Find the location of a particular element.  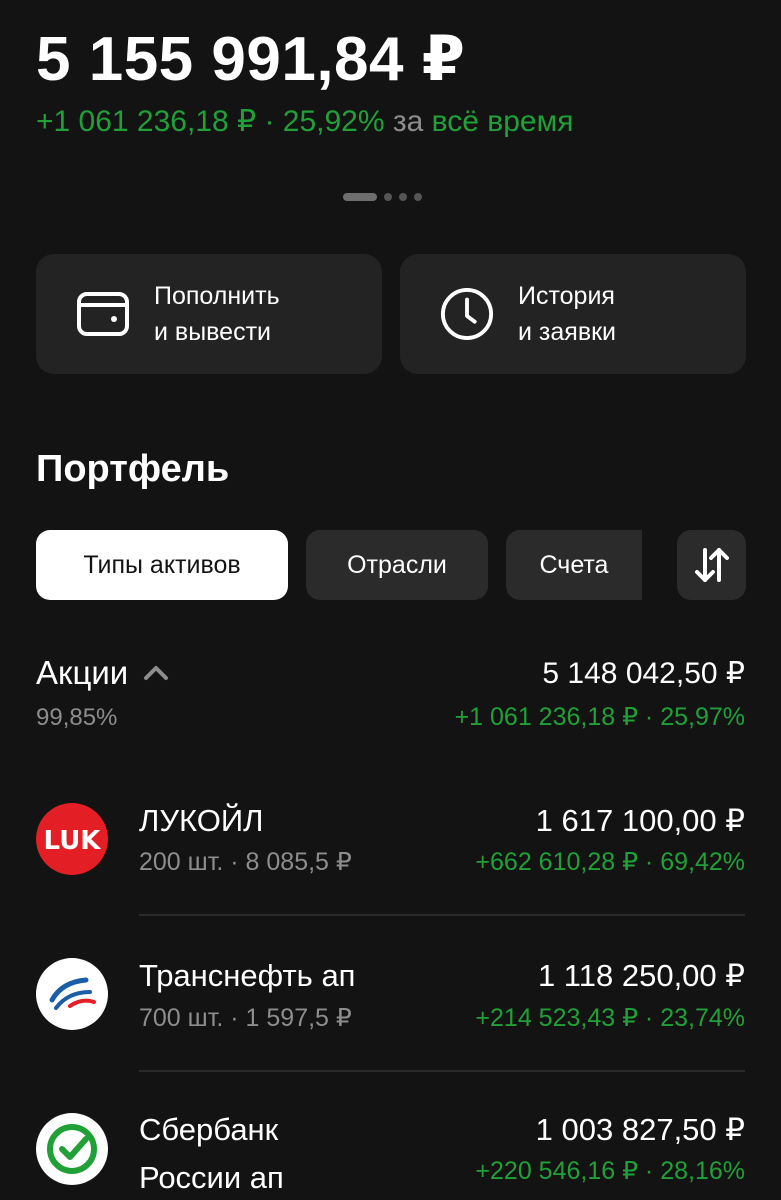

history-orders-button: История и заявки is located at coordinates (573, 314).